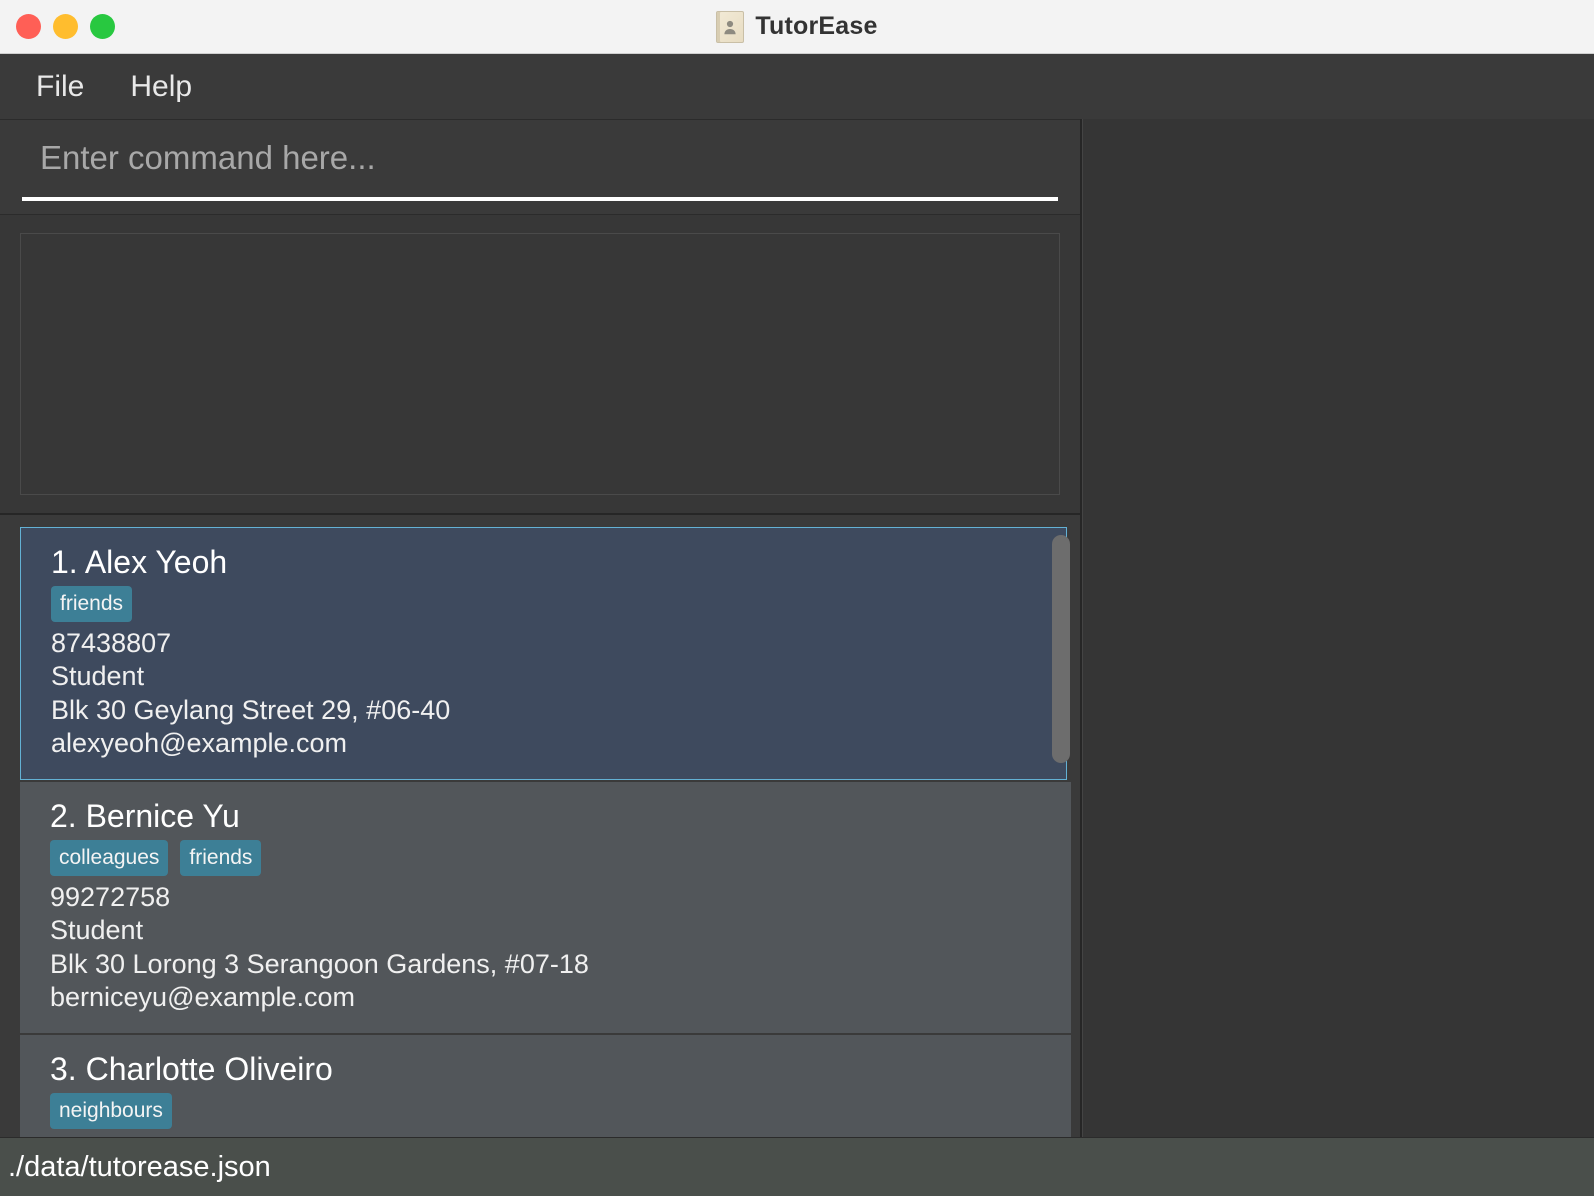  What do you see at coordinates (161, 87) in the screenshot?
I see `menu-item-help: Help` at bounding box center [161, 87].